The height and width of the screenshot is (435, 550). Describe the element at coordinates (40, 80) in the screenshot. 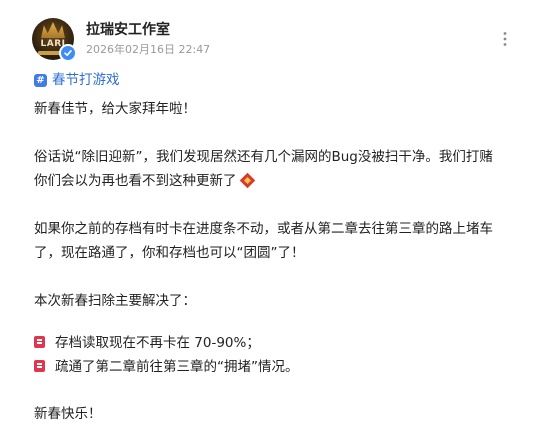

I see `topic-hash-icon: #` at that location.